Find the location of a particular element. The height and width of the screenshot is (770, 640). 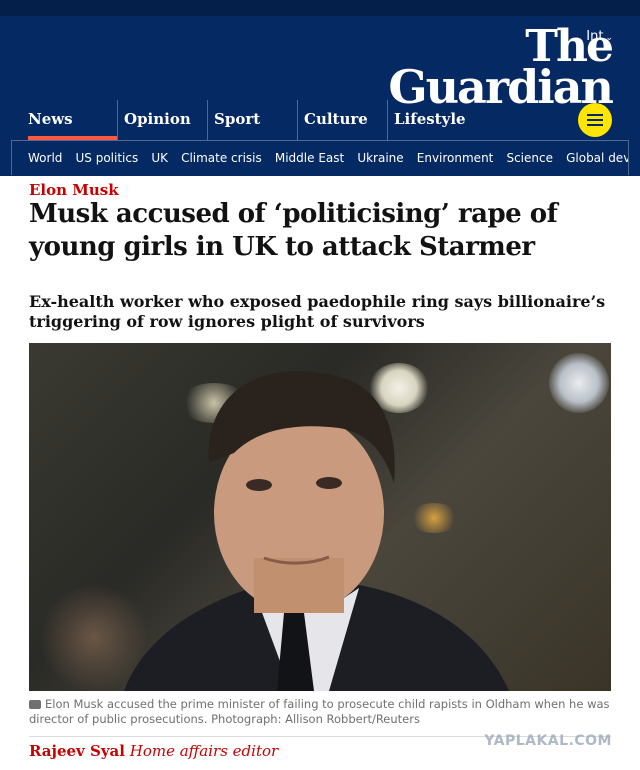

subnav-item-ukraine: Ukraine is located at coordinates (380, 153).